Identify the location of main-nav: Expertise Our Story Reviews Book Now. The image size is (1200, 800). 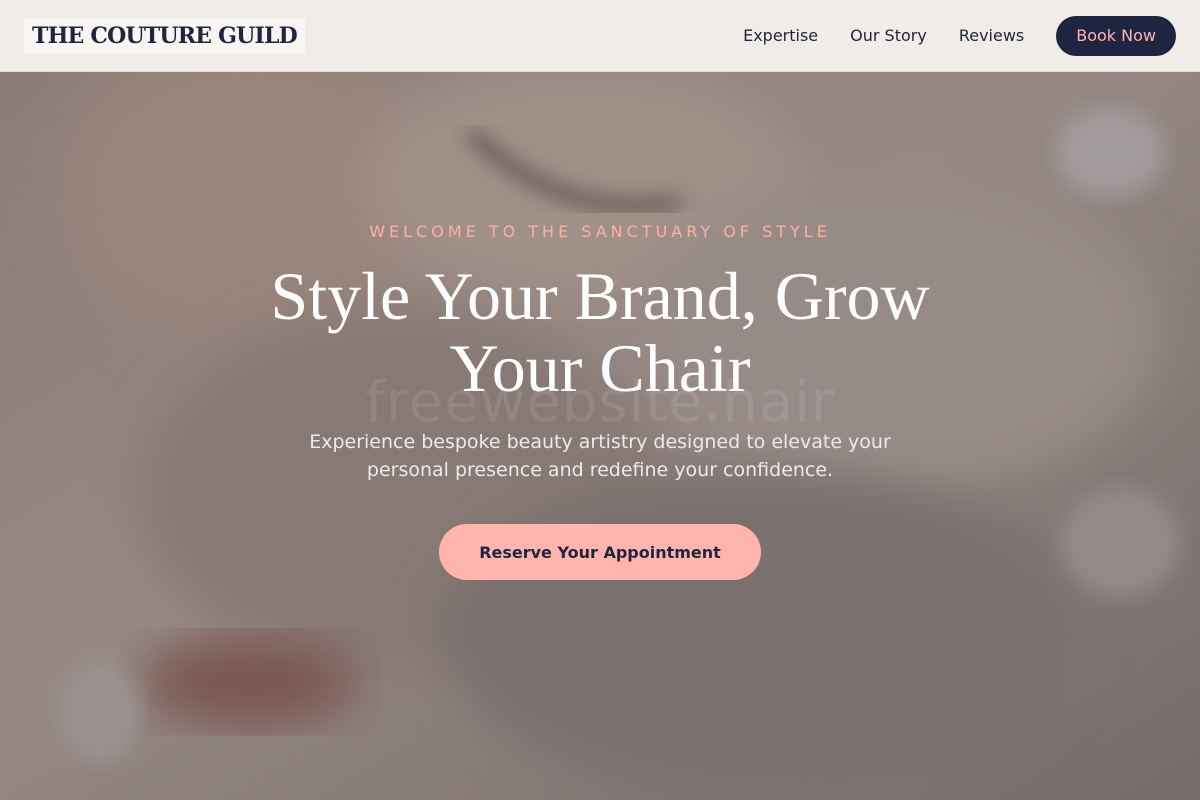
(959, 35).